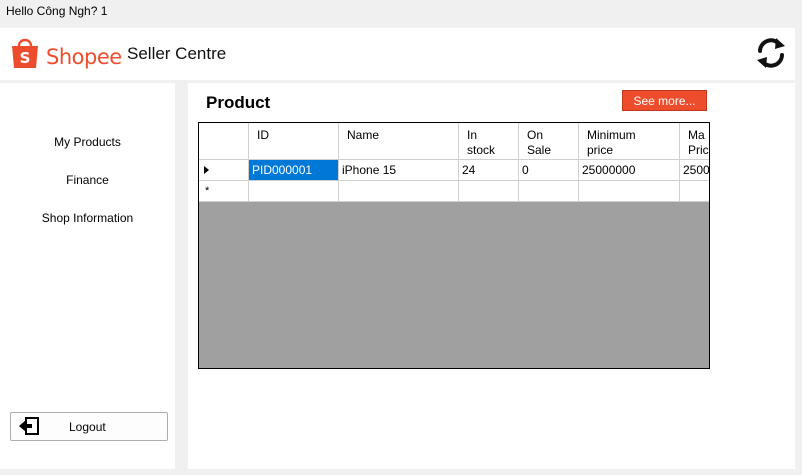  What do you see at coordinates (629, 170) in the screenshot?
I see `cell-minimum-price: 25000000` at bounding box center [629, 170].